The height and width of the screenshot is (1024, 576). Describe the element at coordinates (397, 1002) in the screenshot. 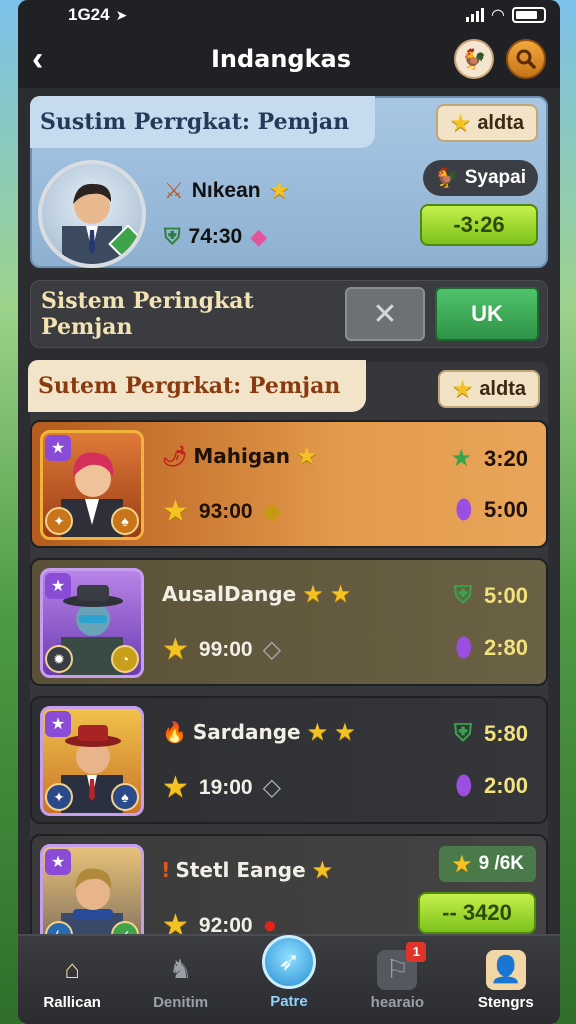

I see `nav-label: hearaio` at that location.